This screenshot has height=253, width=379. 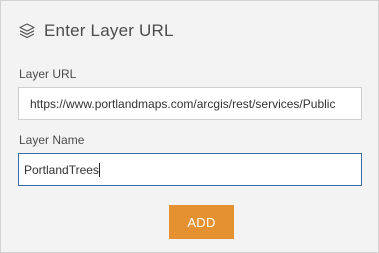 I want to click on layers-icon, so click(x=27, y=31).